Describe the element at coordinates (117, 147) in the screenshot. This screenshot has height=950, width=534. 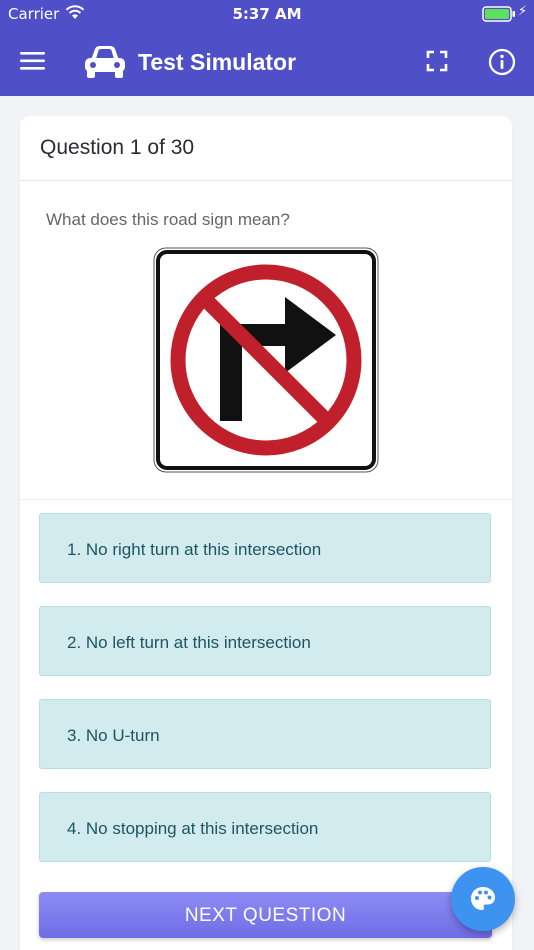
I see `question-counter: Question 1 of 30` at that location.